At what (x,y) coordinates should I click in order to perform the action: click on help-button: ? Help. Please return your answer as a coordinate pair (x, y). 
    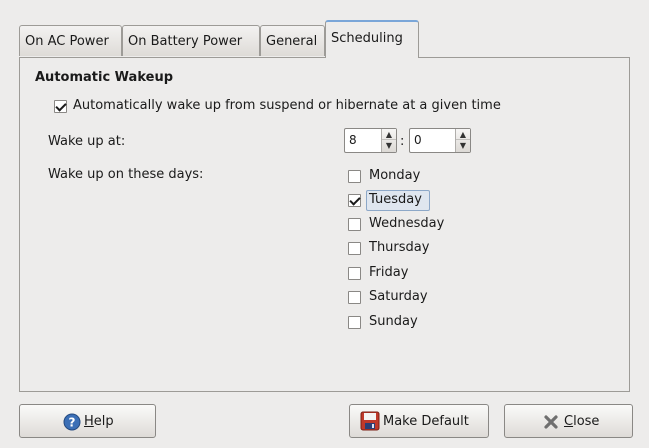
    Looking at the image, I should click on (87, 421).